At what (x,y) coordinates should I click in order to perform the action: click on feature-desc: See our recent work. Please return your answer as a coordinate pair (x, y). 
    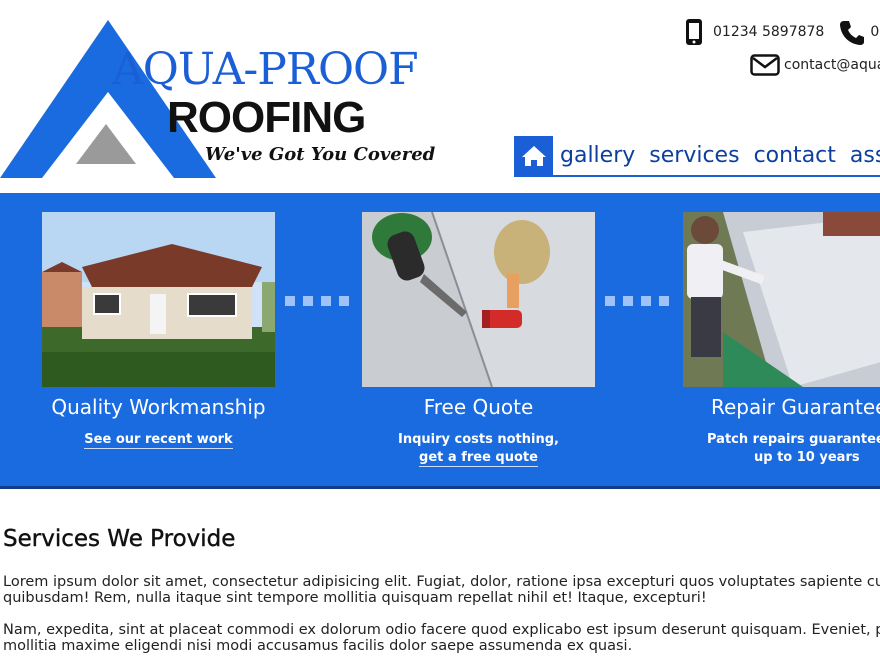
    Looking at the image, I should click on (158, 440).